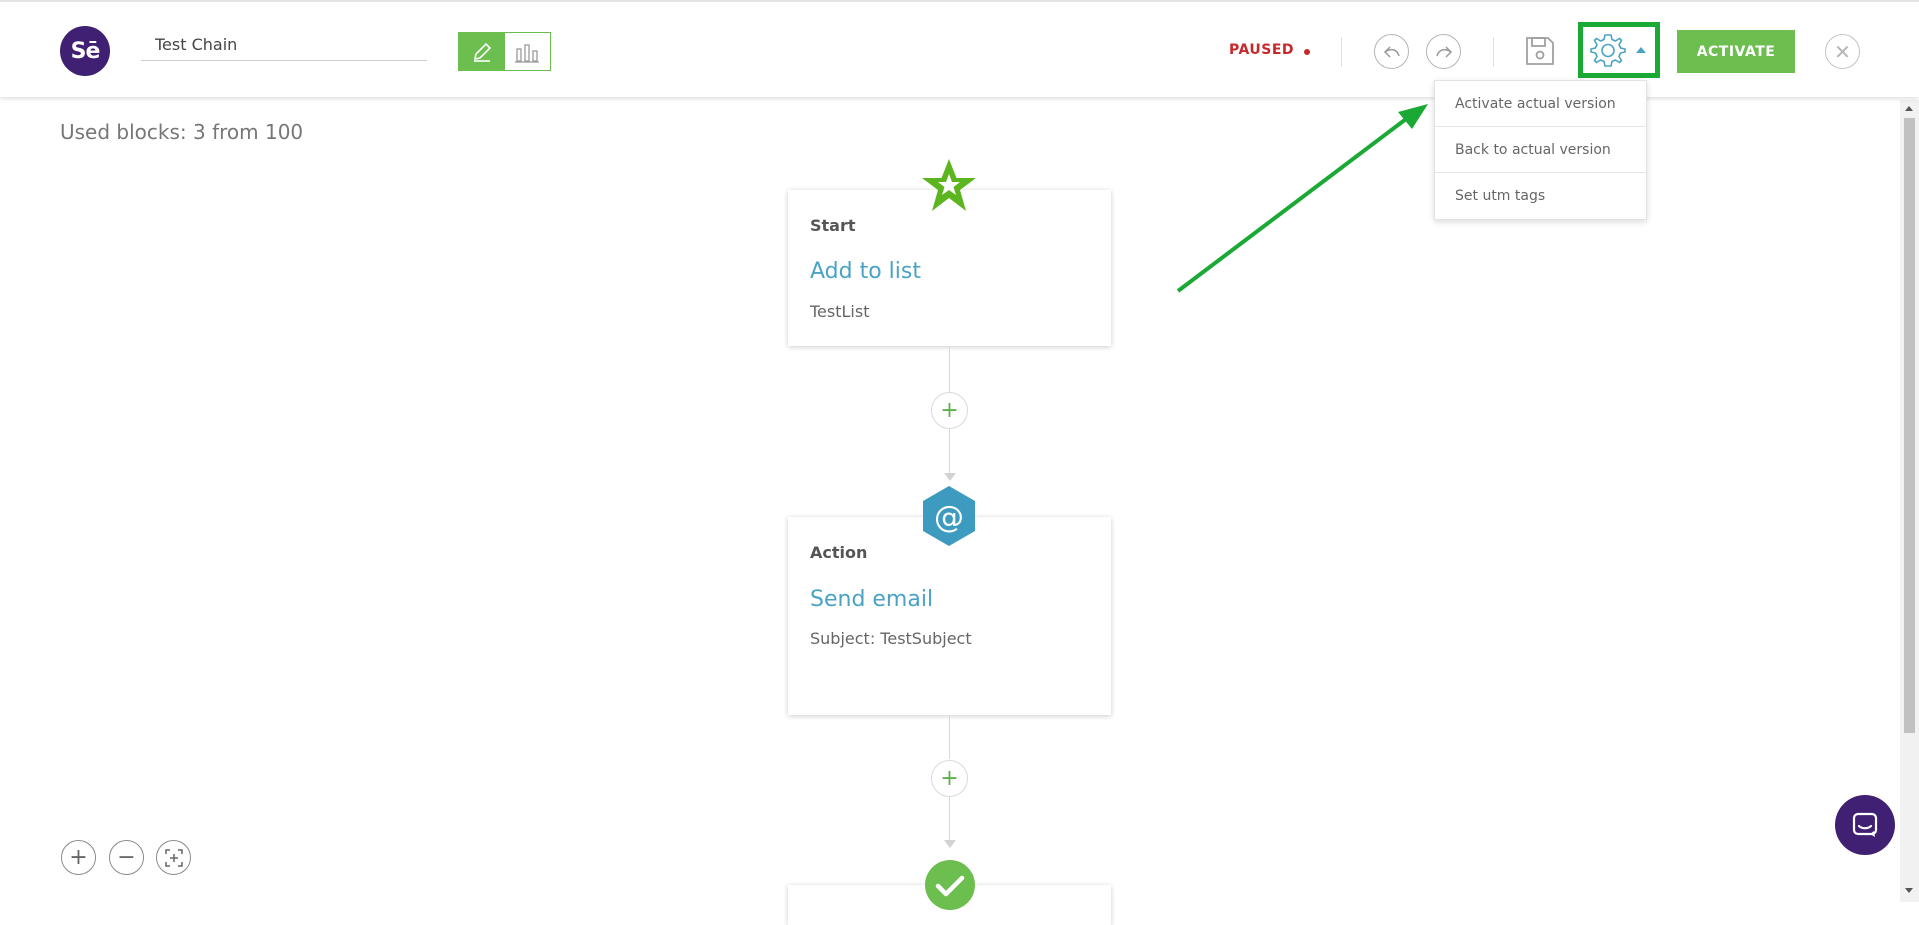 This screenshot has height=925, width=1919. What do you see at coordinates (1540, 104) in the screenshot?
I see `menu-item-activate-actual-version: Activate actual version` at bounding box center [1540, 104].